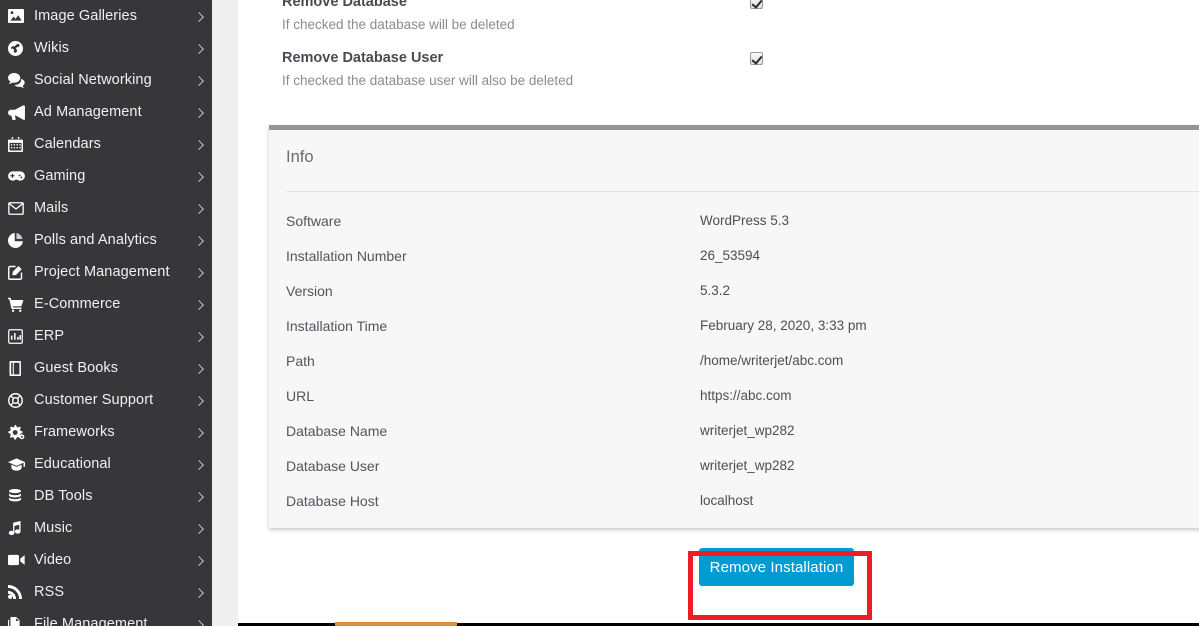 The height and width of the screenshot is (626, 1199). Describe the element at coordinates (21, 528) in the screenshot. I see `music-note-icon` at that location.